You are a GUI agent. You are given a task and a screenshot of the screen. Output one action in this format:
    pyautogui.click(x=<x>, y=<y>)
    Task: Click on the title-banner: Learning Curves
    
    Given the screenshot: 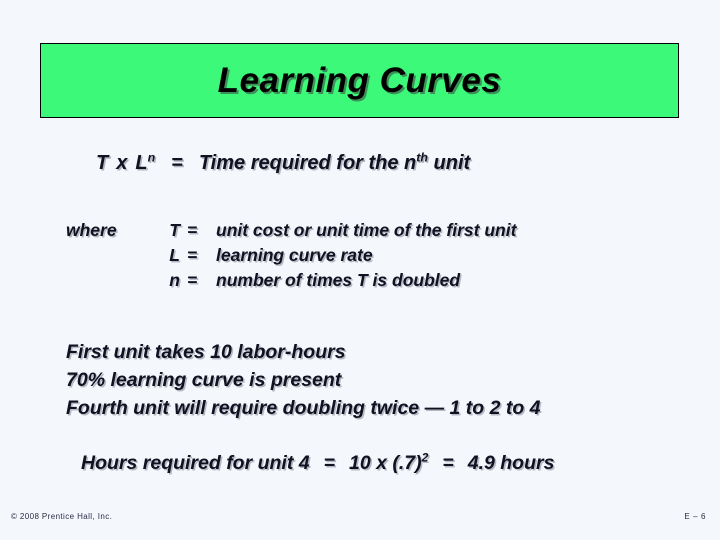 What is the action you would take?
    pyautogui.click(x=359, y=80)
    